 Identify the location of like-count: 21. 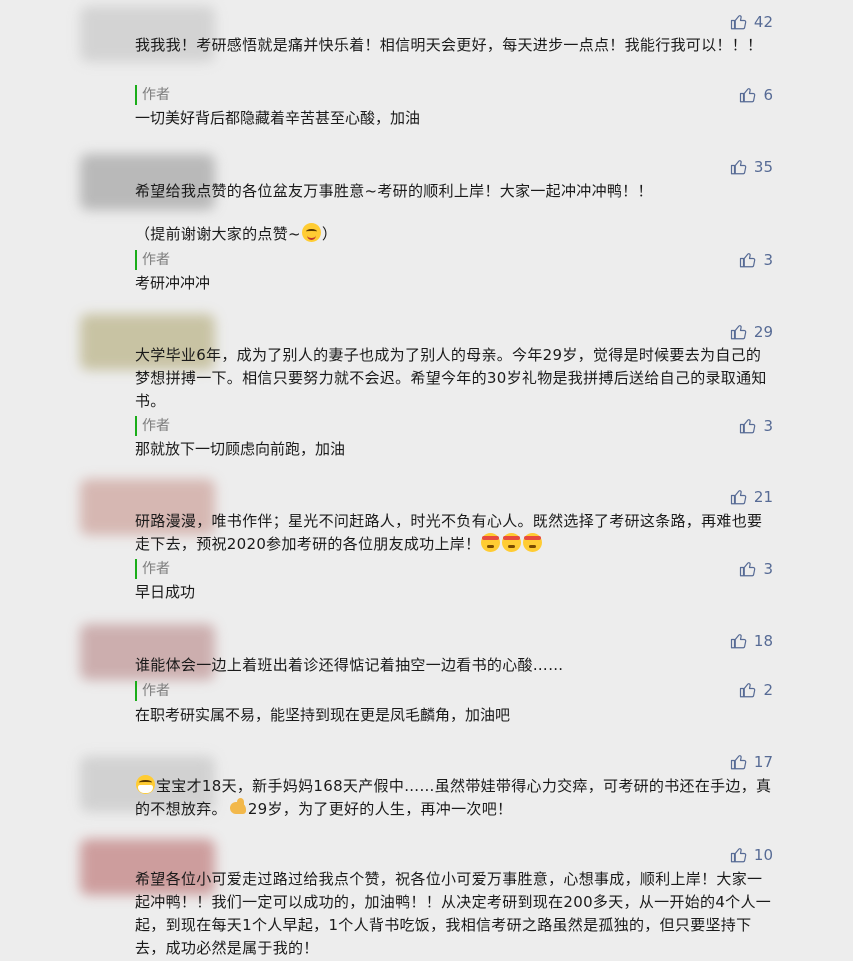
(763, 497).